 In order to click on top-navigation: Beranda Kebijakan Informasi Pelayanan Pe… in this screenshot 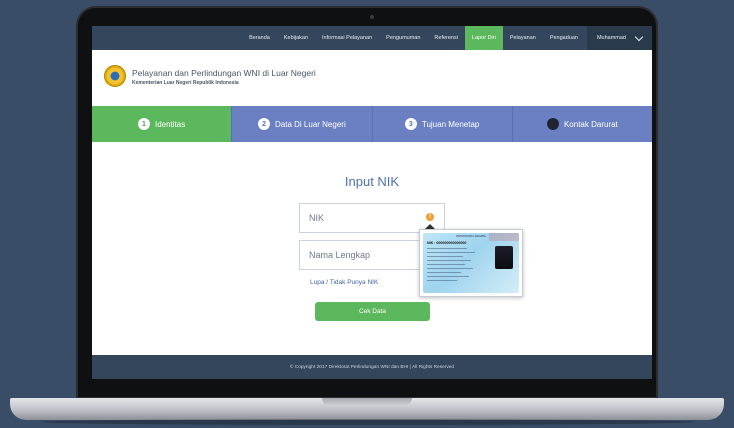, I will do `click(372, 38)`.